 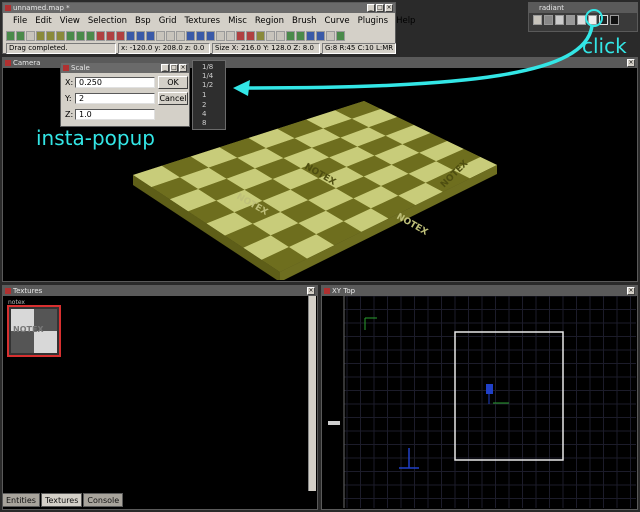 I want to click on quick-value-1: 1, so click(x=204, y=95).